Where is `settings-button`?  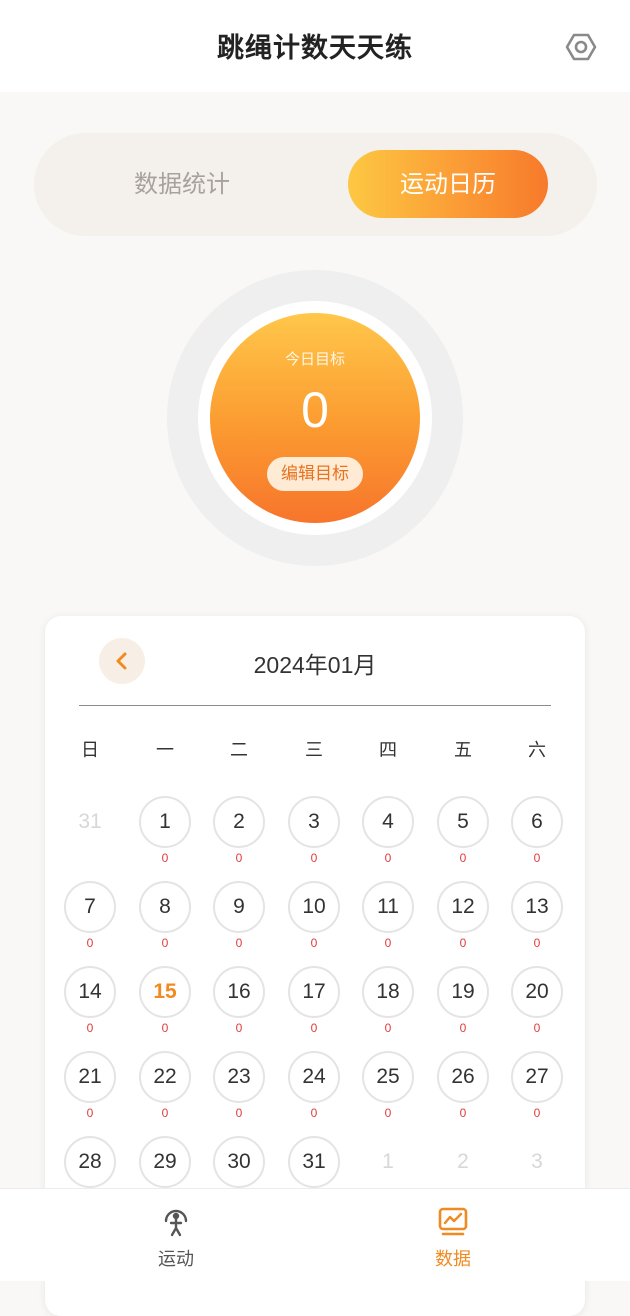 settings-button is located at coordinates (581, 47).